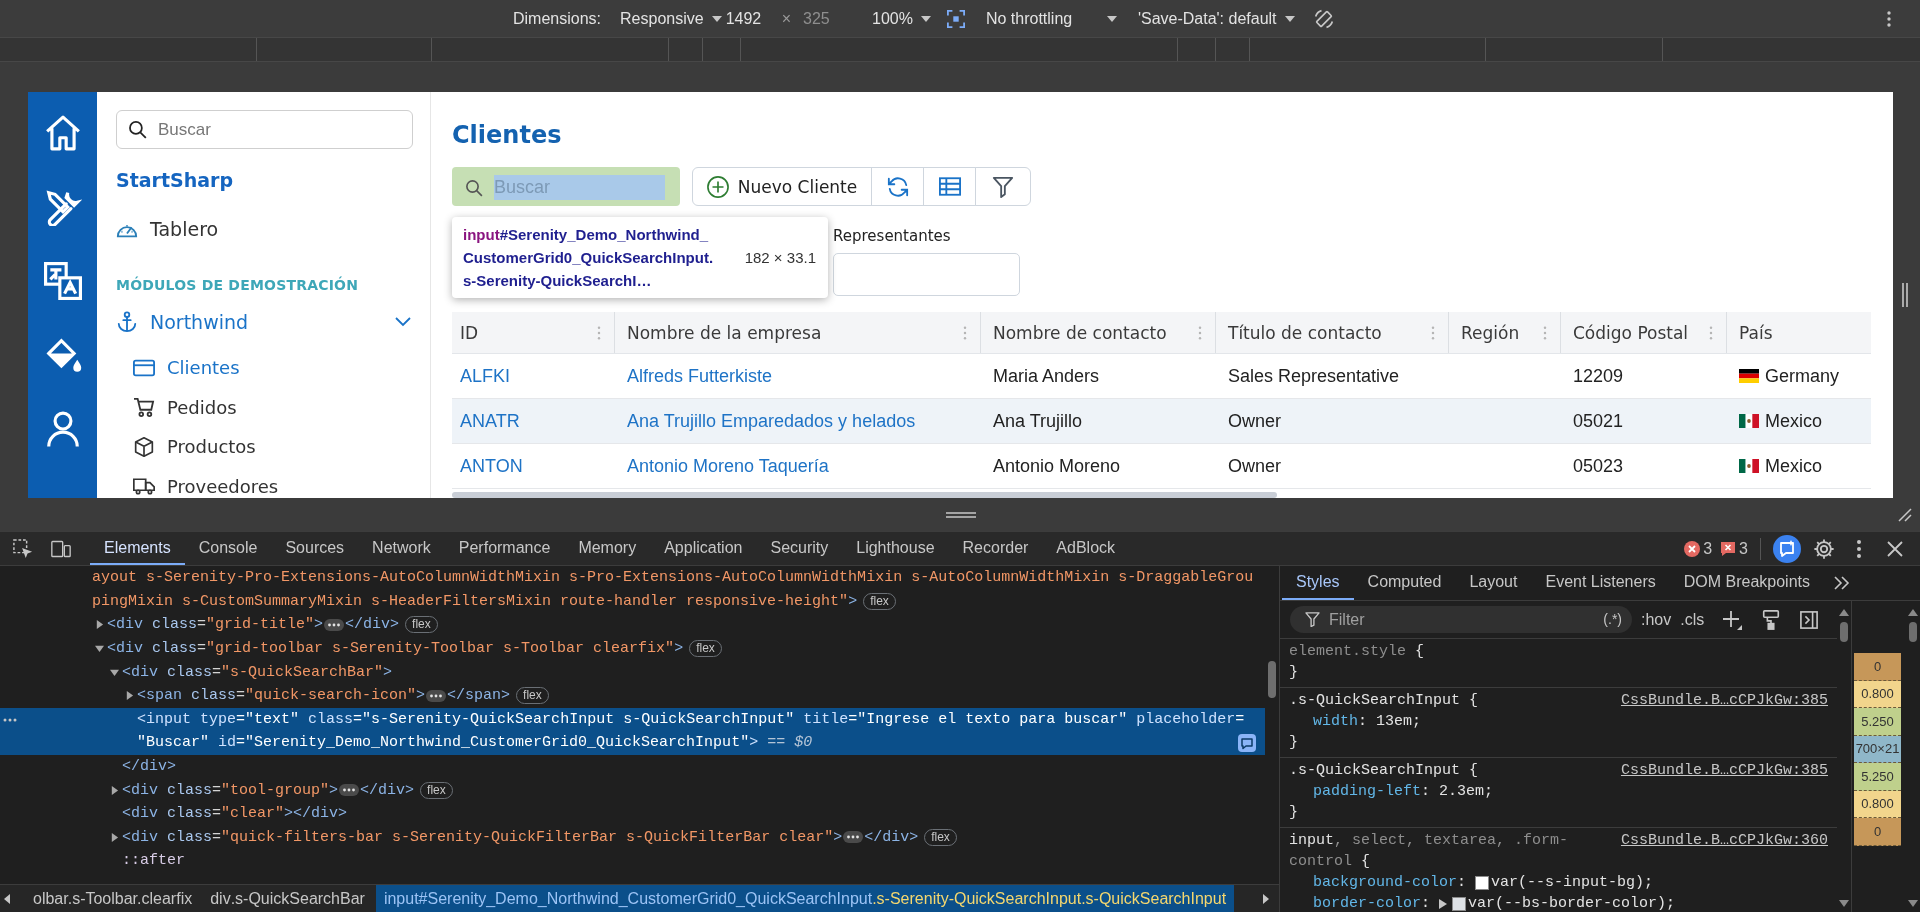  I want to click on styles-tab: DOM Breakpoints, so click(1746, 583).